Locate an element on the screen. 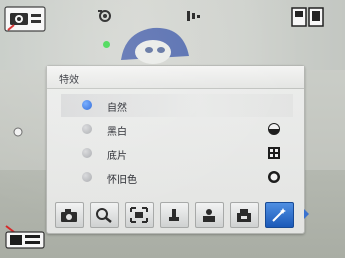  effects-tool is located at coordinates (279, 215).